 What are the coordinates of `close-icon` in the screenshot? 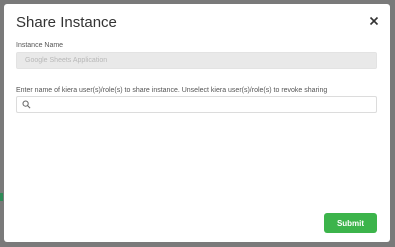 It's located at (374, 21).